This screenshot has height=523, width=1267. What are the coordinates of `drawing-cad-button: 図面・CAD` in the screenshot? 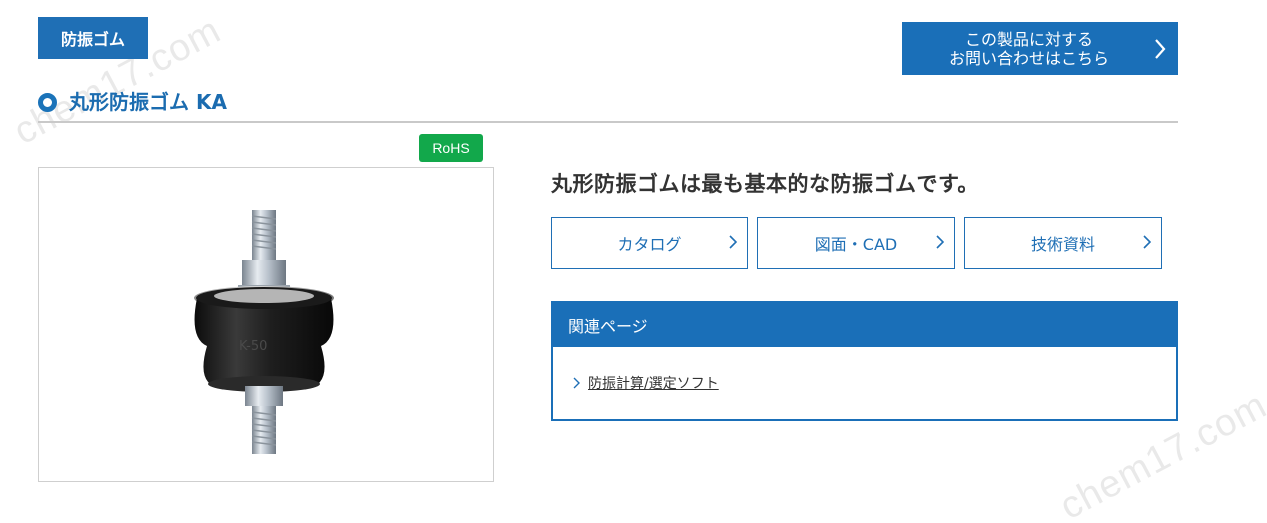 It's located at (856, 243).